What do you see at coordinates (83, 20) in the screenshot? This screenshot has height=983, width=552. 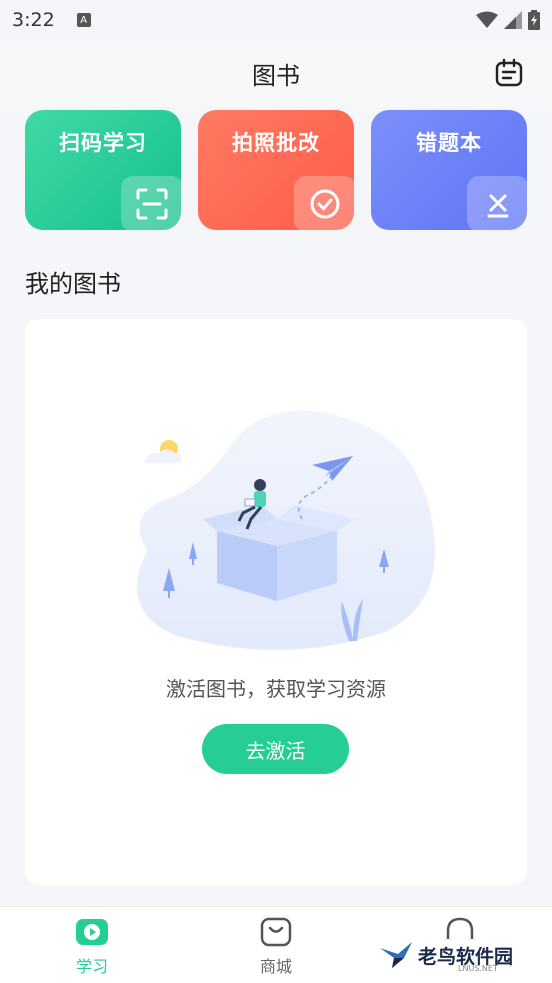 I see `notification-icon: A` at bounding box center [83, 20].